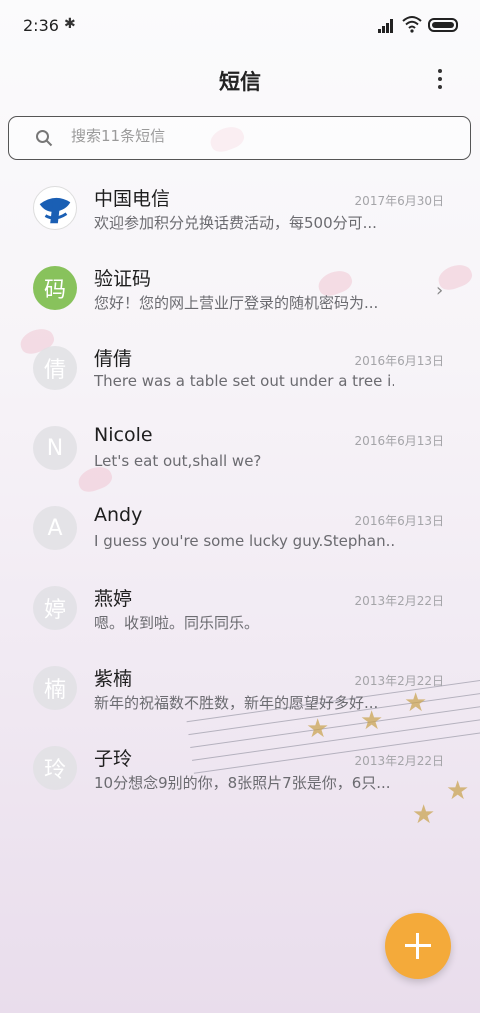 The height and width of the screenshot is (1013, 480). Describe the element at coordinates (44, 138) in the screenshot. I see `search-icon` at that location.